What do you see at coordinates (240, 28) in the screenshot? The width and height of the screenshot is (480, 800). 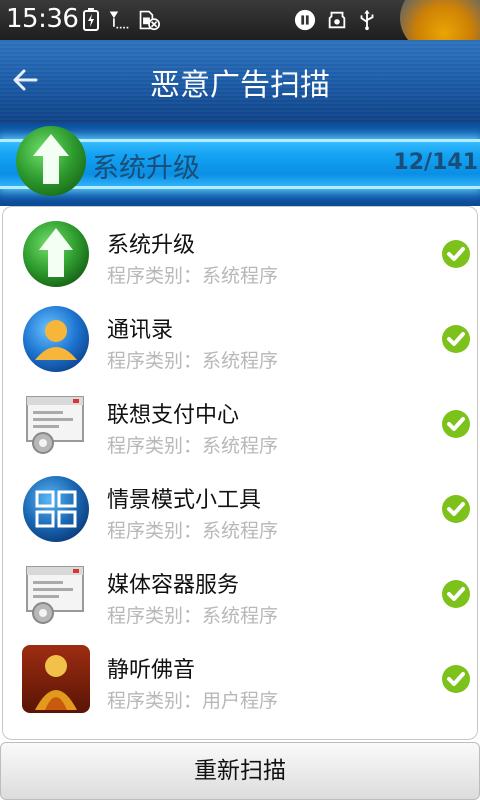 I see `status-bar: 15:36` at bounding box center [240, 28].